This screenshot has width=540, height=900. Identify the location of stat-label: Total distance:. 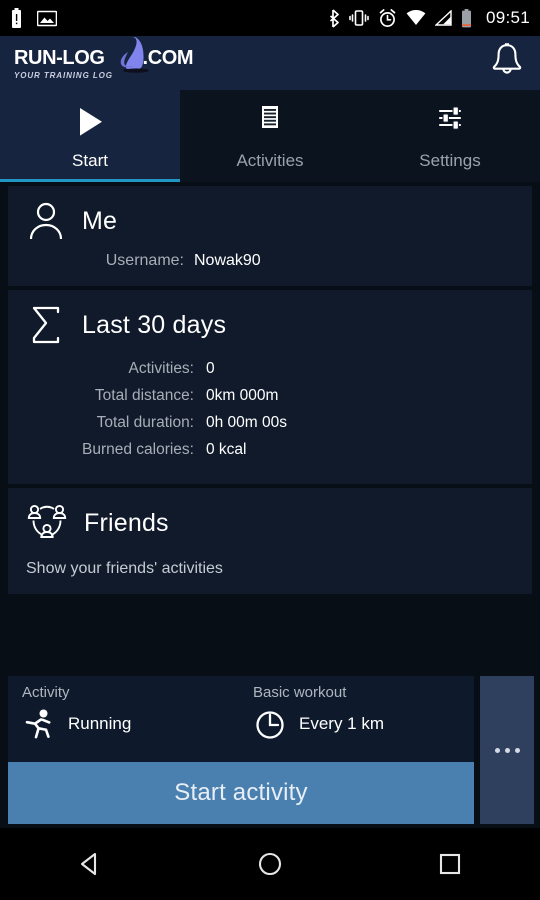
(144, 395).